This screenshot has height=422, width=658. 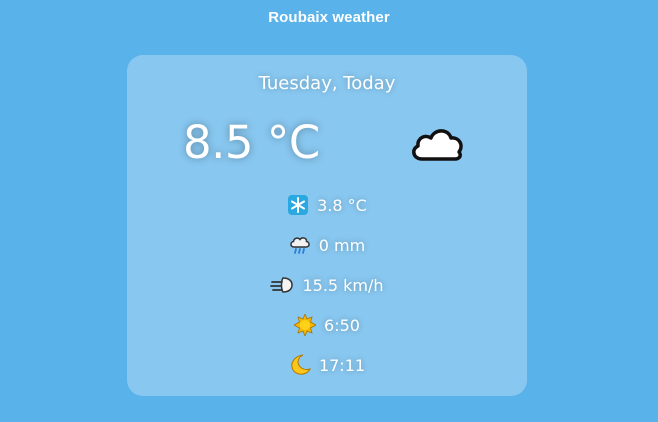 I want to click on min-temperature-row: 3.8 °C, so click(x=327, y=205).